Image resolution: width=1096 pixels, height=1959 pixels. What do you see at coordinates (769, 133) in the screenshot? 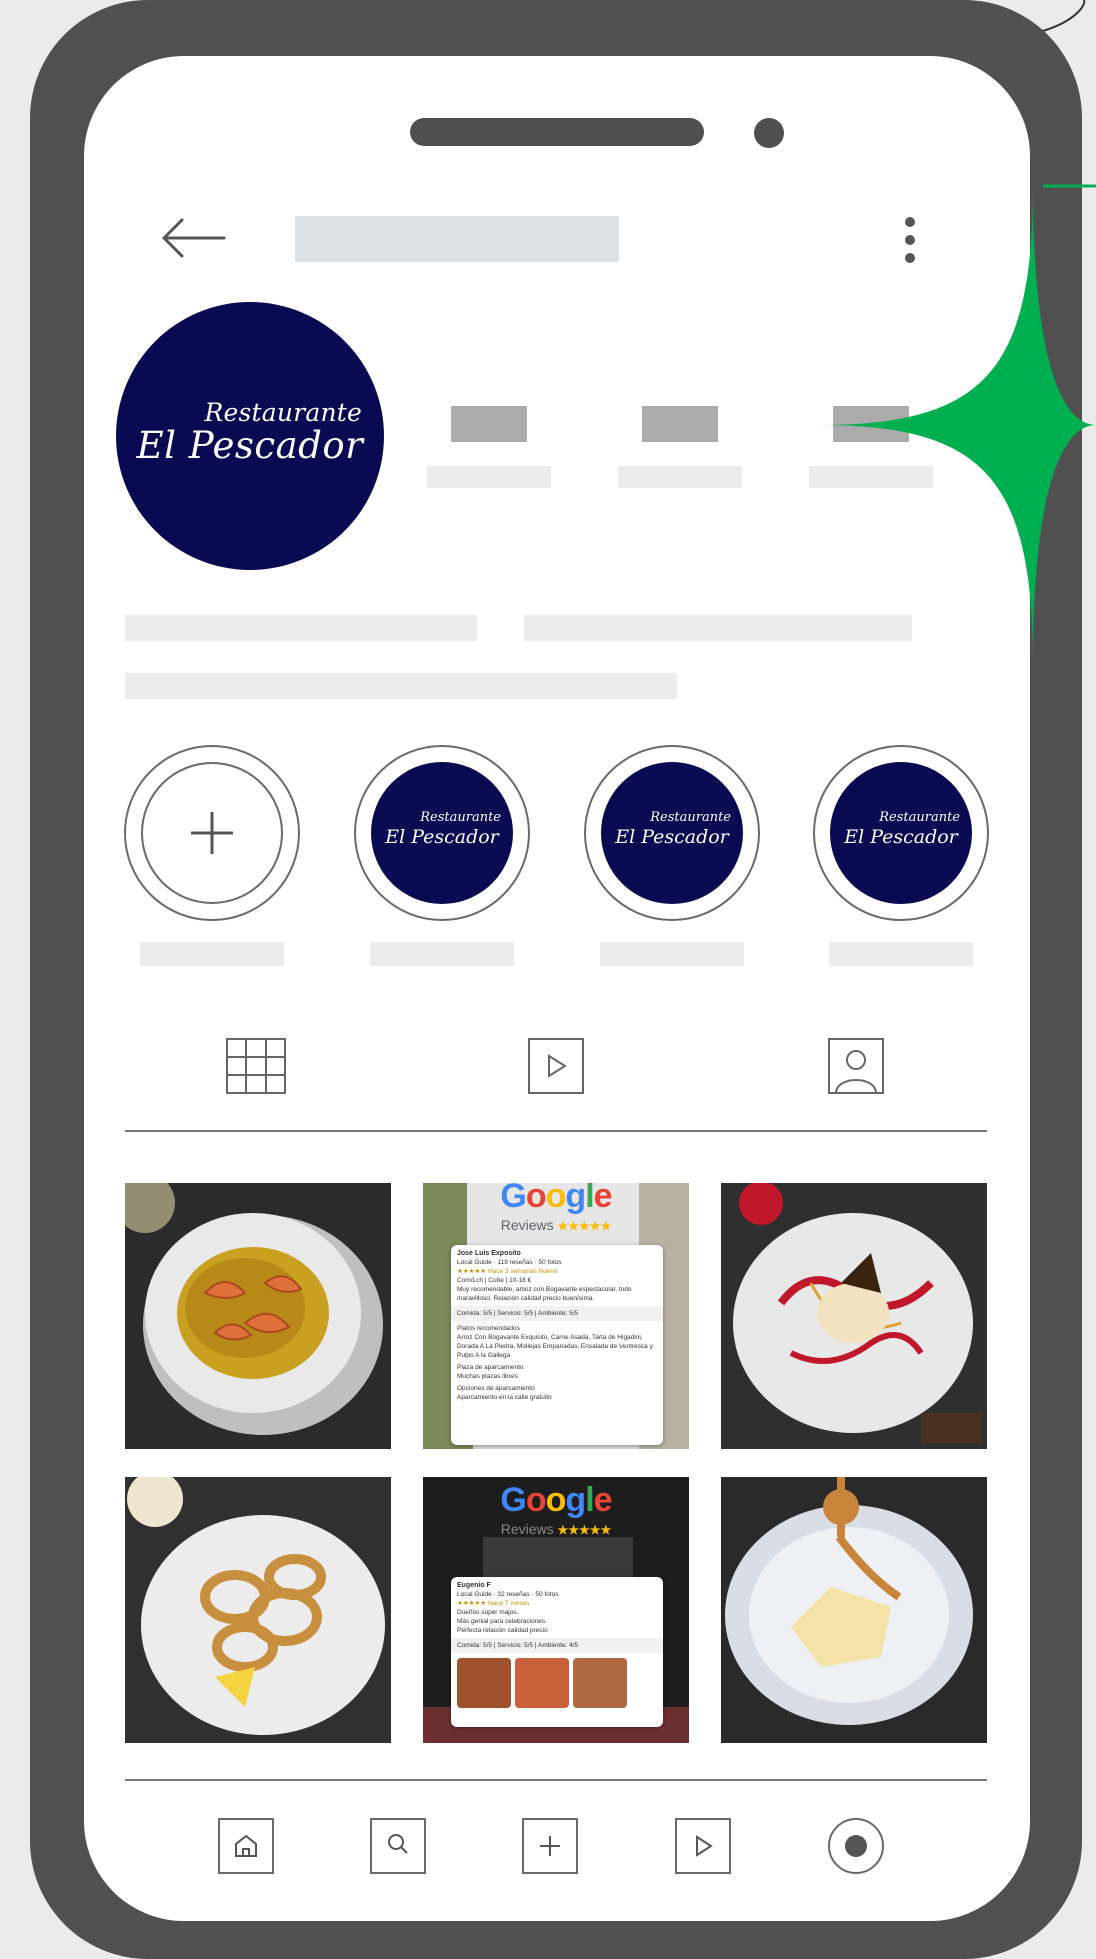
I see `phone-camera` at bounding box center [769, 133].